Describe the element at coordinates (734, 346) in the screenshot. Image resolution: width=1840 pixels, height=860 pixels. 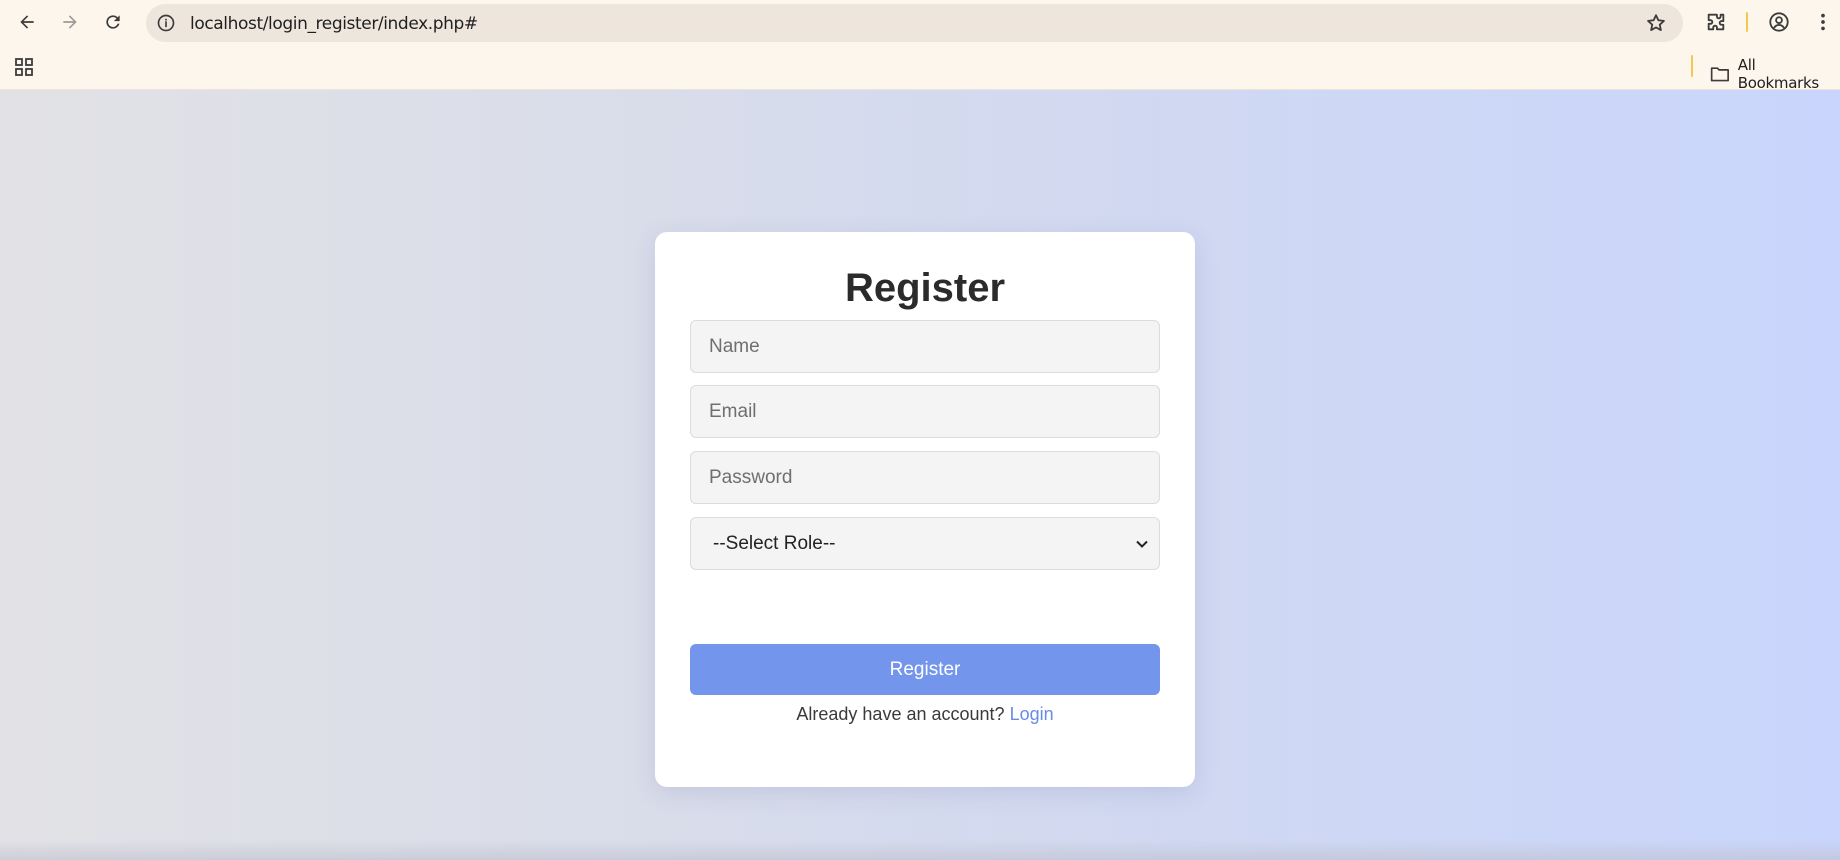
I see `name-placeholder: Name` at that location.